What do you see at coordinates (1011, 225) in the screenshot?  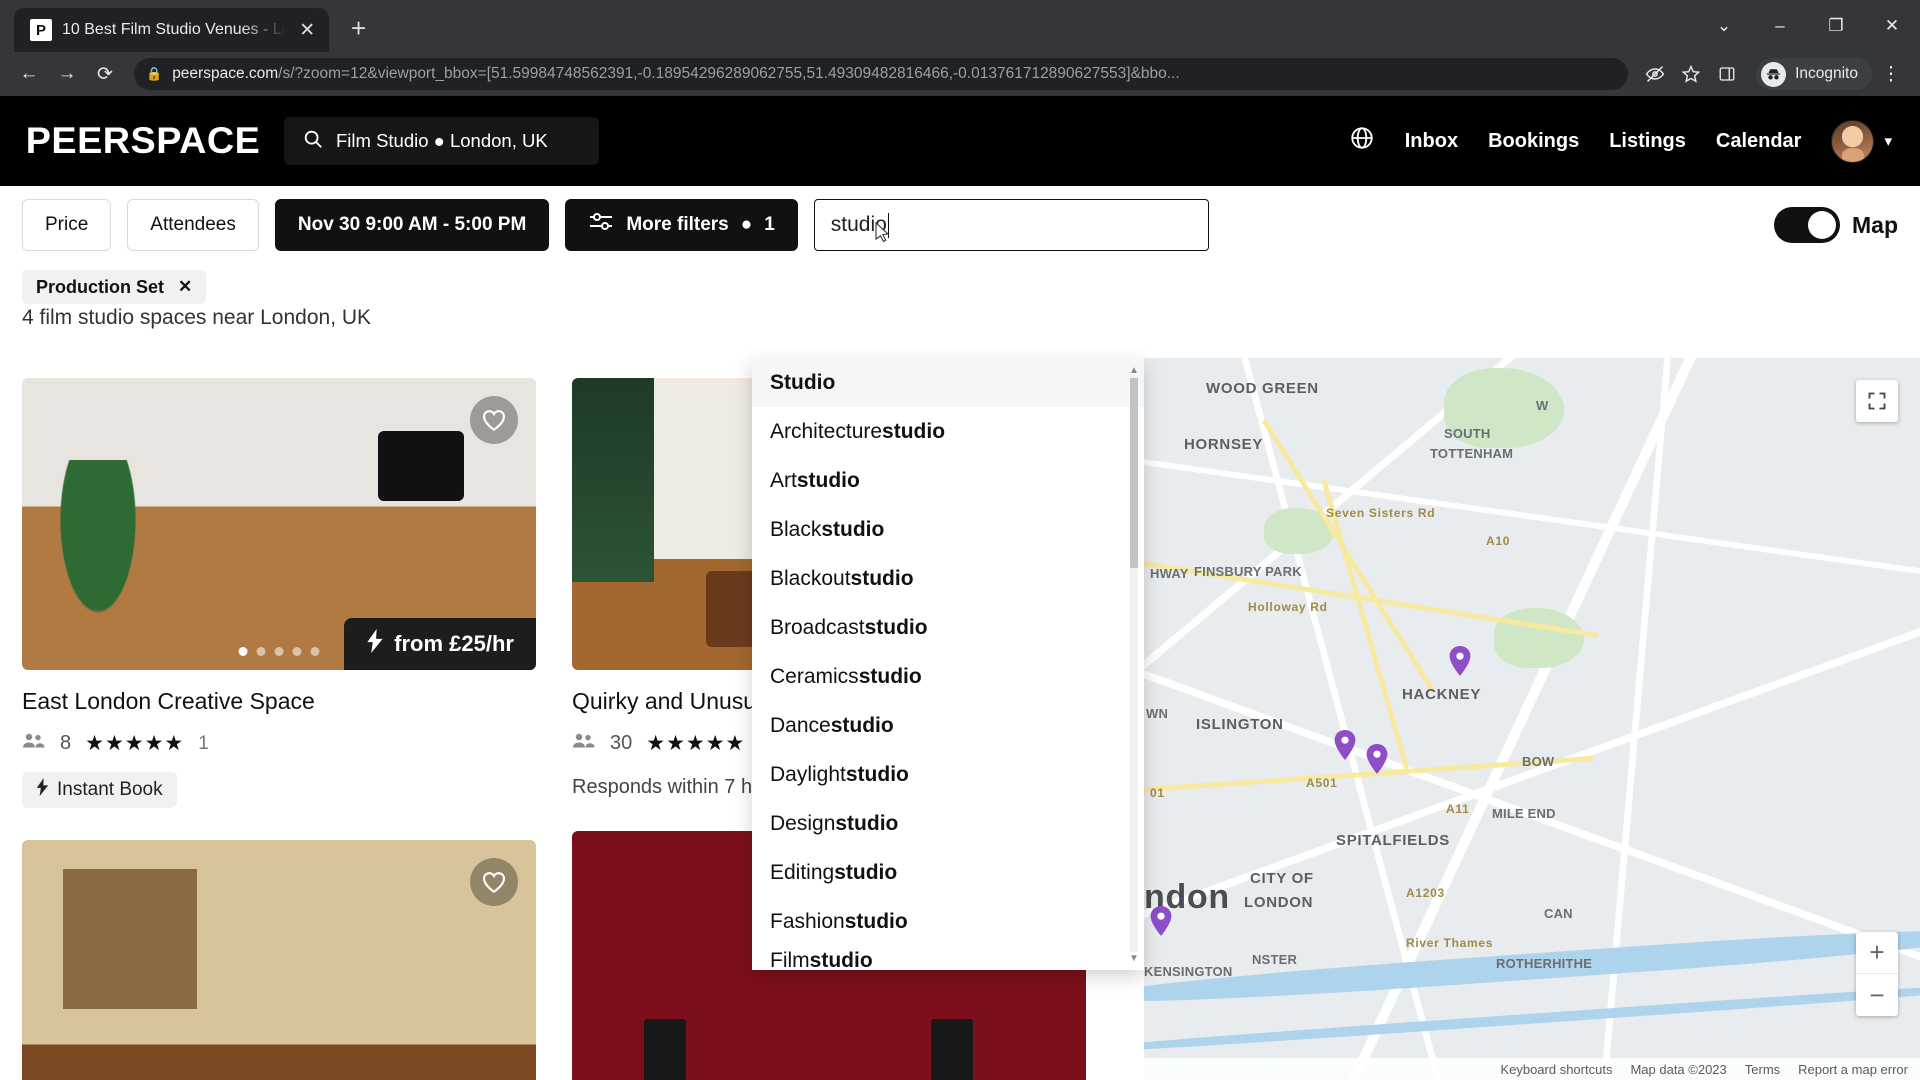 I see `keyword-search-input: studio` at bounding box center [1011, 225].